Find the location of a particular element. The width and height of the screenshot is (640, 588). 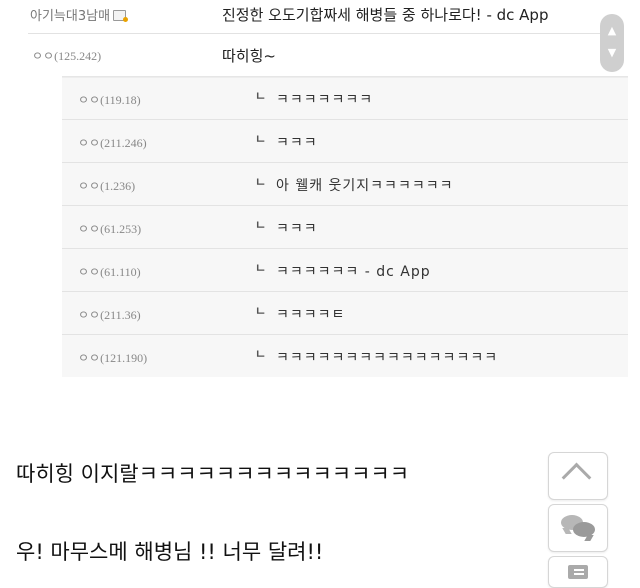

comment-nickname: 아기늑대3남매 is located at coordinates (79, 14).